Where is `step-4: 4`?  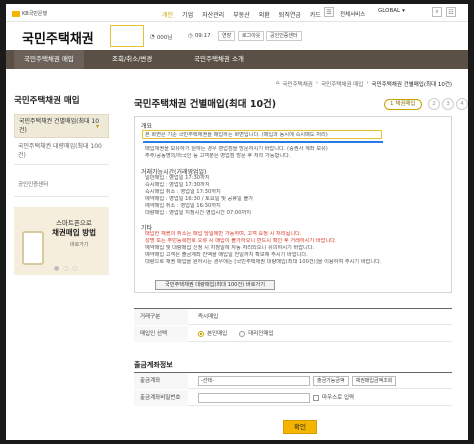 step-4: 4 is located at coordinates (462, 104).